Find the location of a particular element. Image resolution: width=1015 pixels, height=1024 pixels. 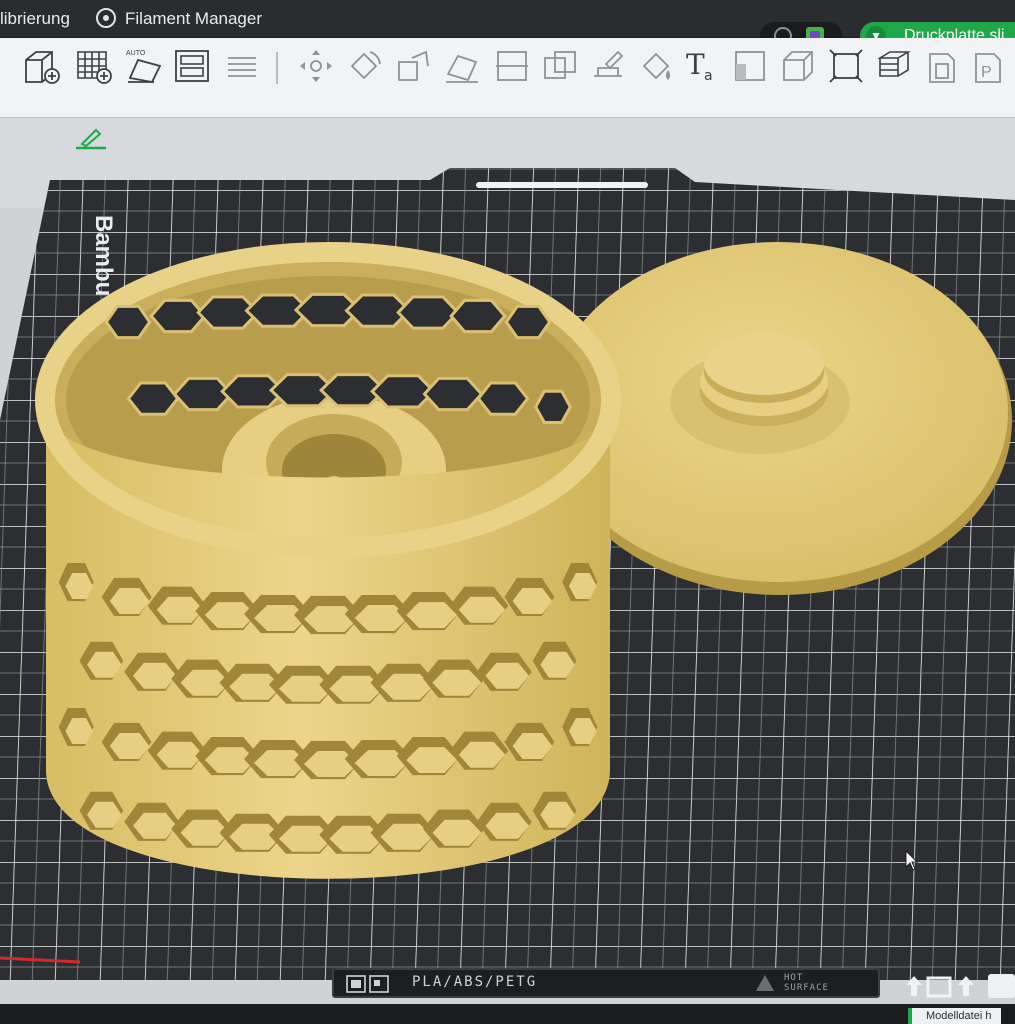

variable-layer-icon is located at coordinates (798, 66).